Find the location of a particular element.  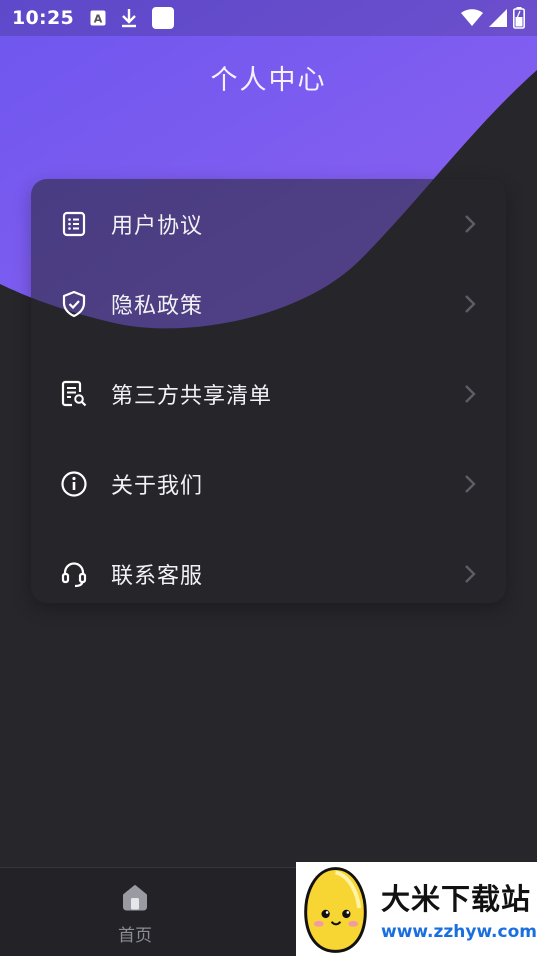

watermark-banner: 大米下载站 www.zzhyw.com is located at coordinates (416, 909).